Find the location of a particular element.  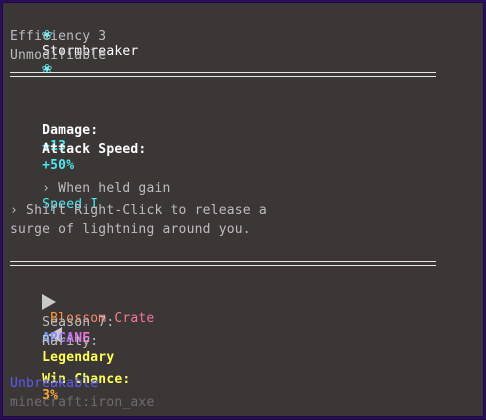

unbreakable-line: Unbreakable is located at coordinates (54, 383).